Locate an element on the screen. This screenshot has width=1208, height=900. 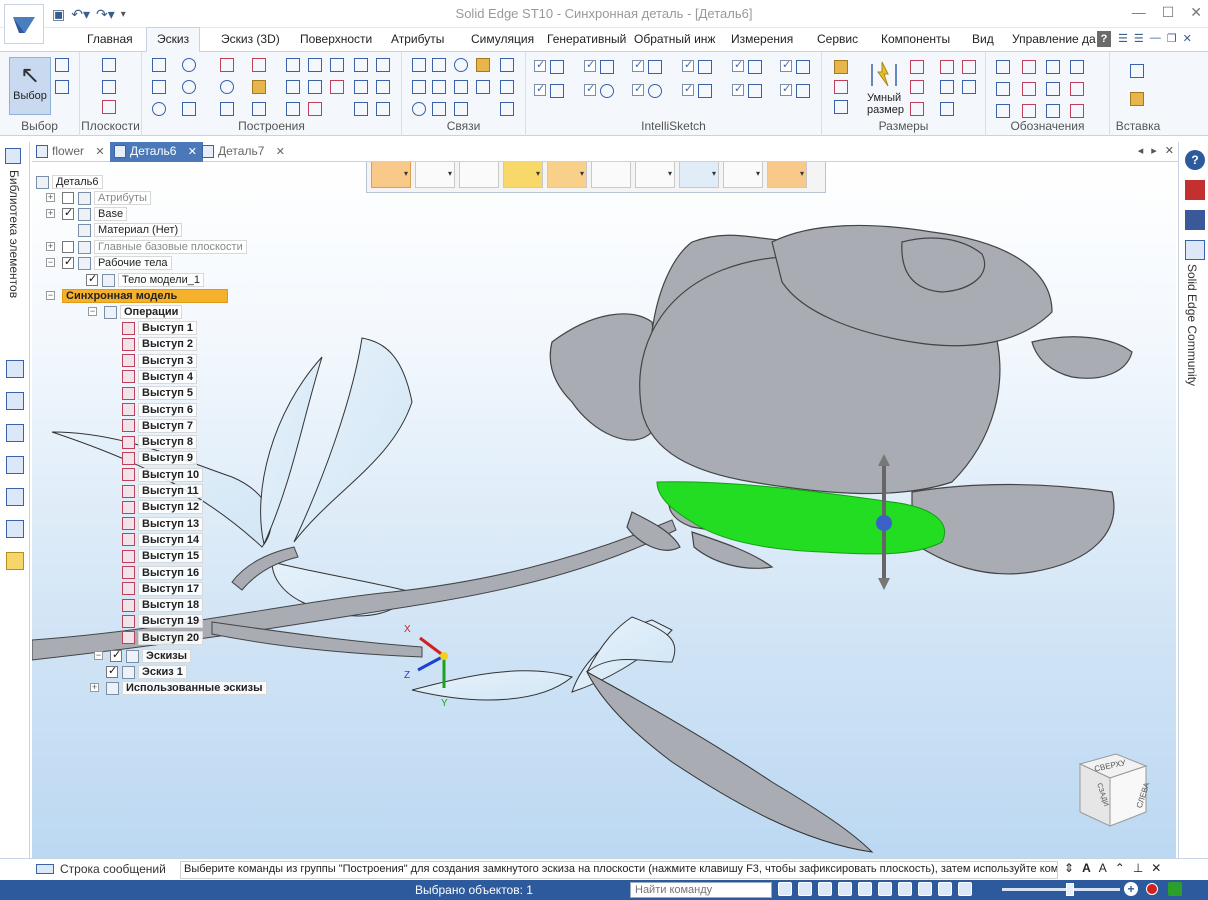
scroll-prompt-icon: ⇕ is located at coordinates (1069, 868).